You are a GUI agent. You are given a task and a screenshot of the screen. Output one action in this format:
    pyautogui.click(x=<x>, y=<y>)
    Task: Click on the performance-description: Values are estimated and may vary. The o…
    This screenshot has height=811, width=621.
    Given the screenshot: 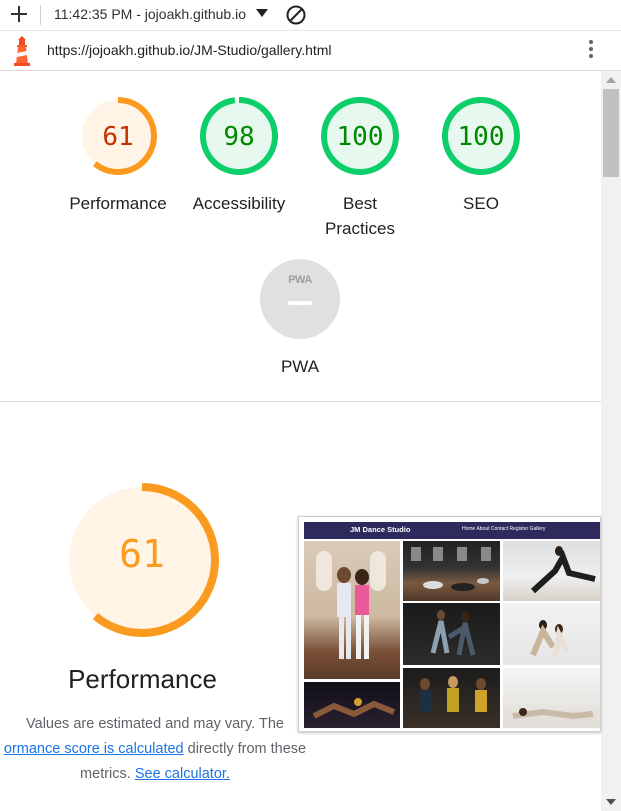 What is the action you would take?
    pyautogui.click(x=170, y=749)
    